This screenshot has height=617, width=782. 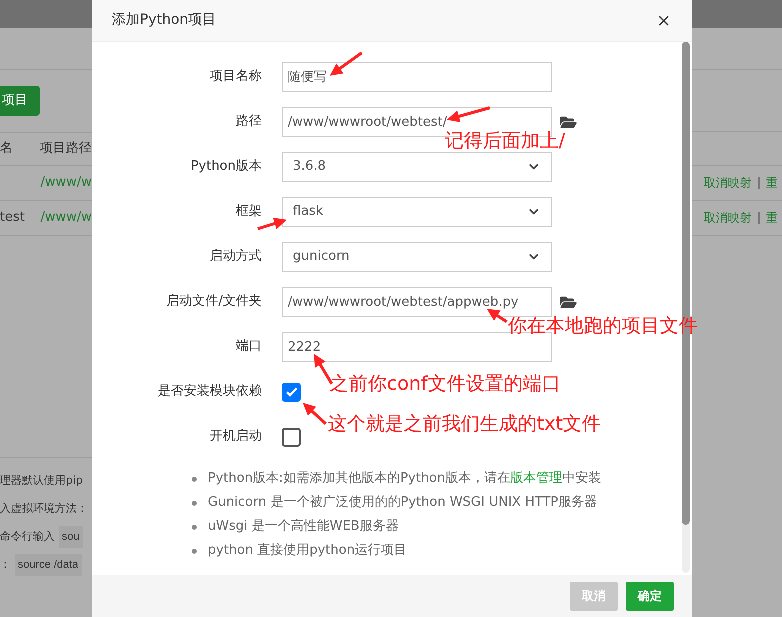 What do you see at coordinates (417, 302) in the screenshot?
I see `text-field: /www/wwwroot/webtest/appweb.py` at bounding box center [417, 302].